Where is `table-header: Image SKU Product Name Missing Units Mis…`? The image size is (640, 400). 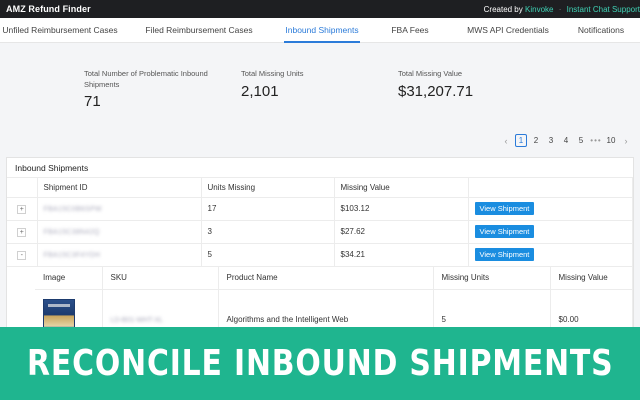
table-header: Image SKU Product Name Missing Units Mis… is located at coordinates (334, 278).